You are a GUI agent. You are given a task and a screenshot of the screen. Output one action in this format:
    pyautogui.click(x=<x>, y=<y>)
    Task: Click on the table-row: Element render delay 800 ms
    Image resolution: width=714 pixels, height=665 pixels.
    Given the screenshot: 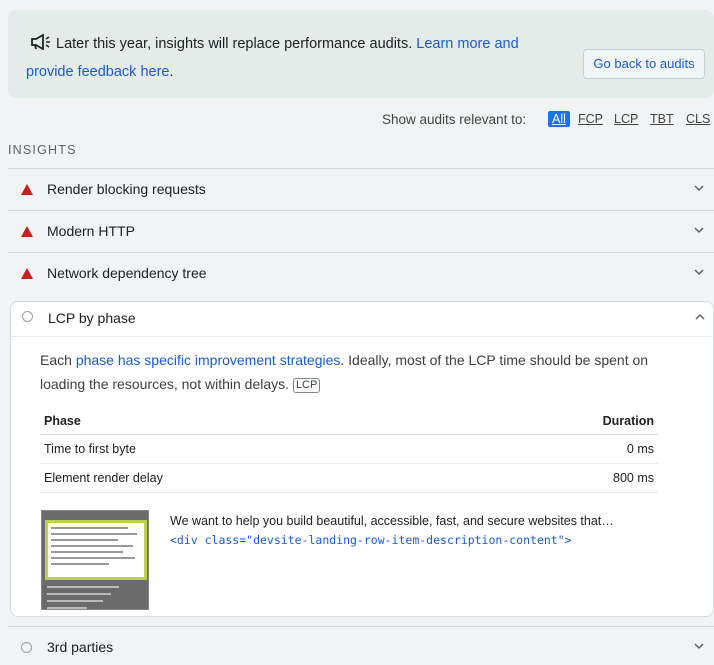 What is the action you would take?
    pyautogui.click(x=349, y=478)
    